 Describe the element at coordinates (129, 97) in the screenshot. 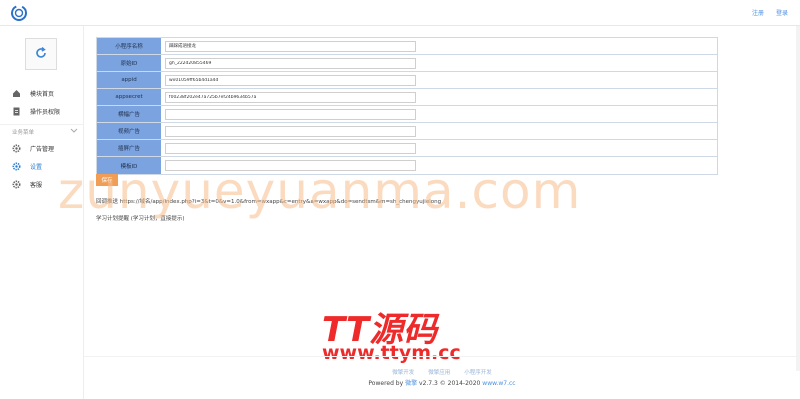

I see `field-label: appsecret` at that location.